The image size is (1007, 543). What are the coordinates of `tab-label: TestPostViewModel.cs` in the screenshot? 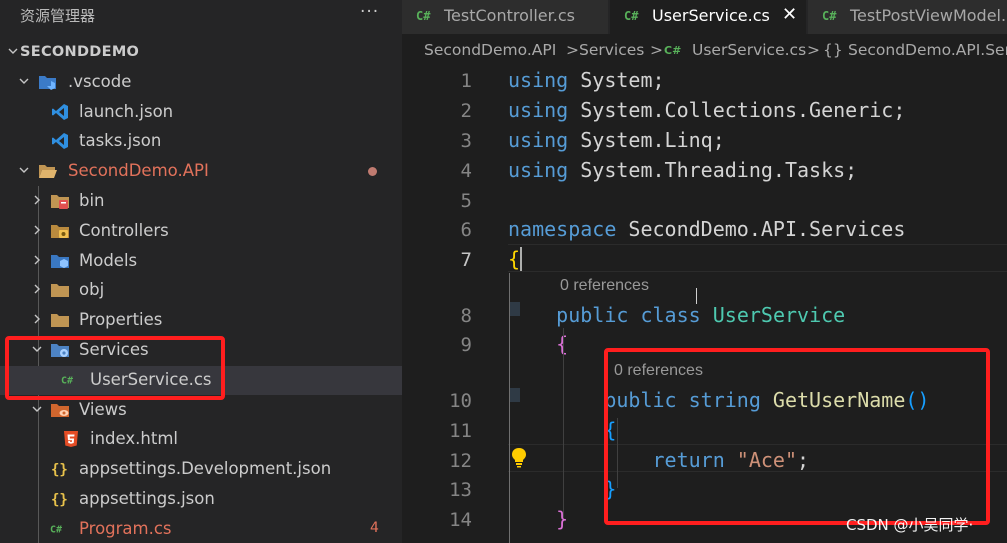 It's located at (928, 15).